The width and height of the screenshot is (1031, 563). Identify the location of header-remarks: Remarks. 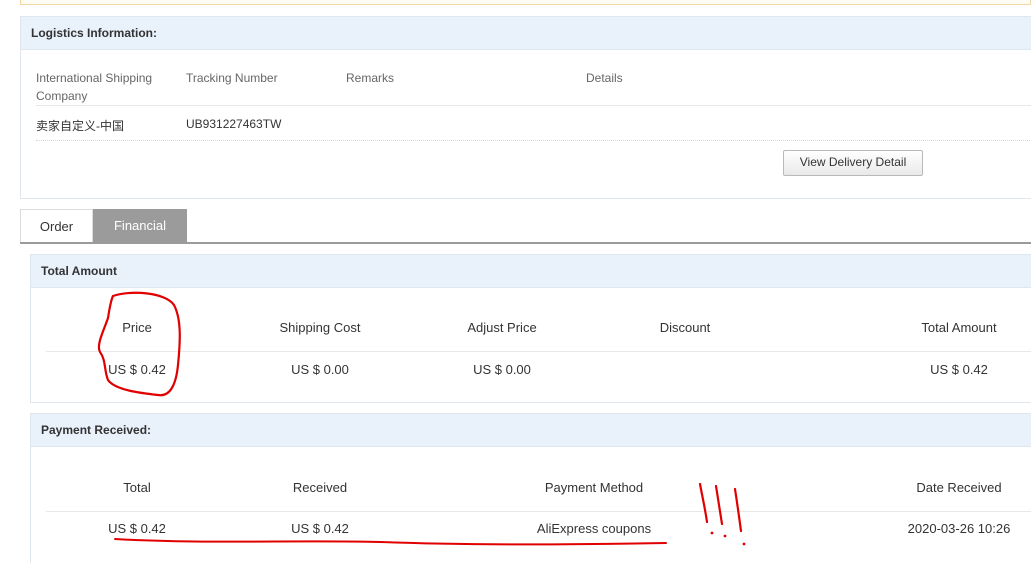
(370, 78).